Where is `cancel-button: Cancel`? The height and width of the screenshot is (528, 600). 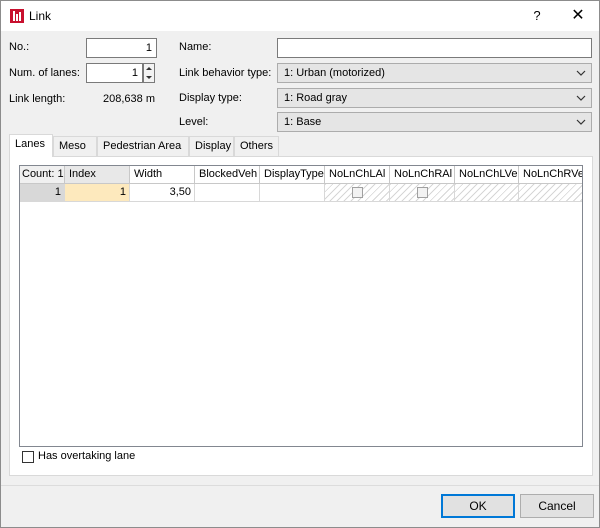 cancel-button: Cancel is located at coordinates (557, 506).